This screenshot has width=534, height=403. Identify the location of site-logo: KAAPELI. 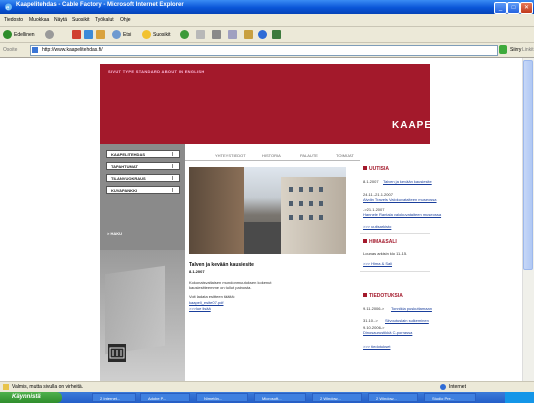
(417, 125).